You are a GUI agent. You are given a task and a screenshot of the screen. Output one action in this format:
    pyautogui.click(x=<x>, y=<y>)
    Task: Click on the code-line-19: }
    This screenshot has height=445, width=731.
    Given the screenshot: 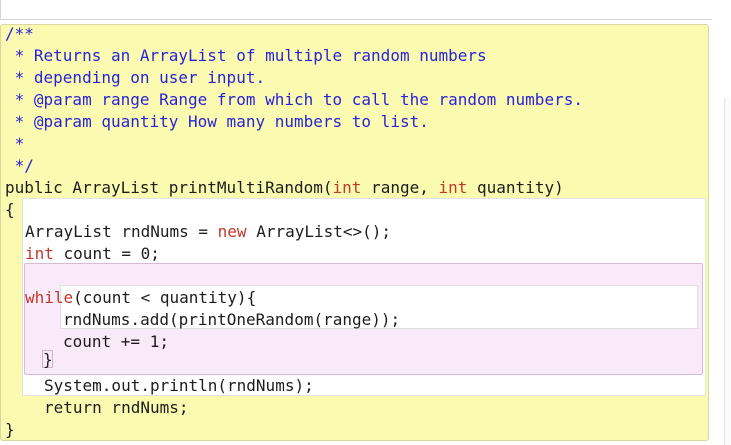 What is the action you would take?
    pyautogui.click(x=10, y=429)
    